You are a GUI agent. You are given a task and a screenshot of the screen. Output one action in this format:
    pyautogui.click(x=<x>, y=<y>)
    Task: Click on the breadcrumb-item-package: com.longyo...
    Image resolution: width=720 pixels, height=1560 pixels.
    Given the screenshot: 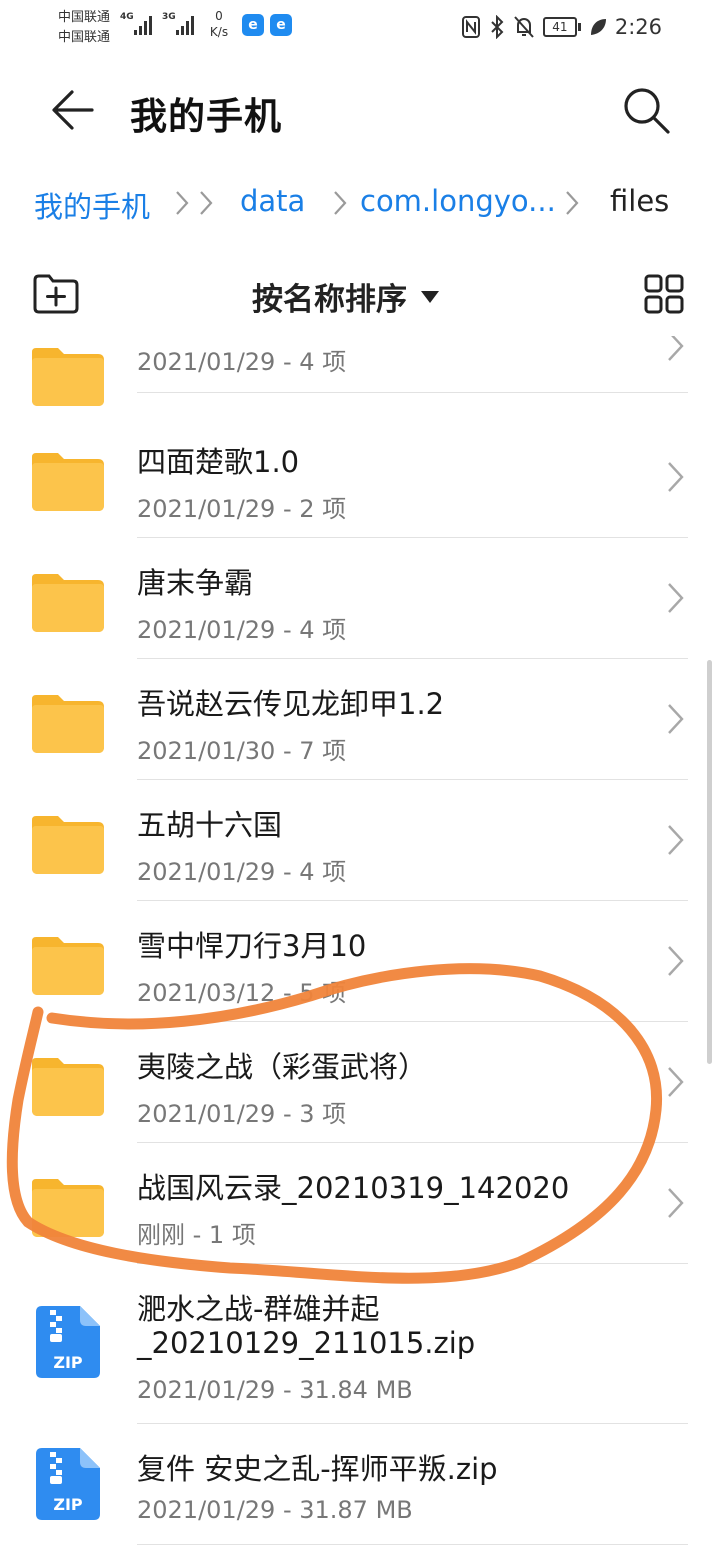 What is the action you would take?
    pyautogui.click(x=458, y=201)
    